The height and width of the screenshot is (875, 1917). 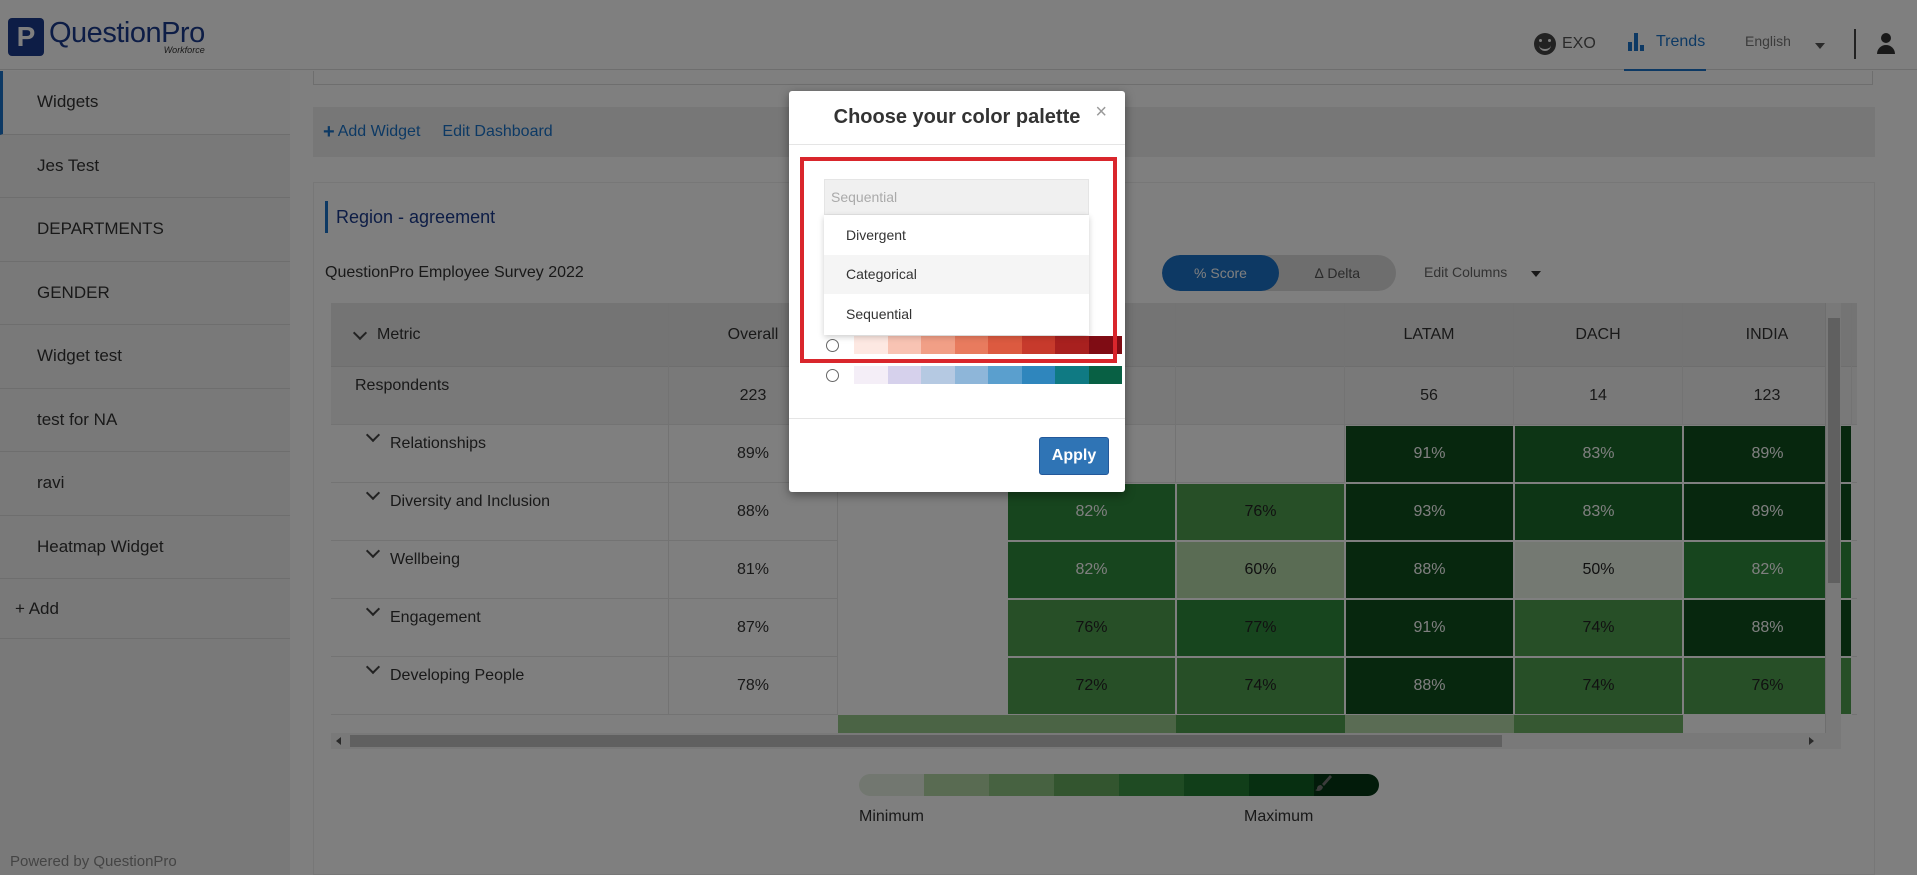 I want to click on modal-title: Choose your color palette, so click(x=957, y=117).